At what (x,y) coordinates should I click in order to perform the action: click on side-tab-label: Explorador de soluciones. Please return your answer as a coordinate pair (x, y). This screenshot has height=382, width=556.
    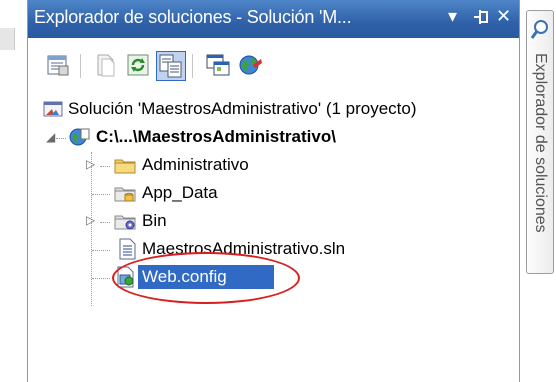
    Looking at the image, I should click on (540, 143).